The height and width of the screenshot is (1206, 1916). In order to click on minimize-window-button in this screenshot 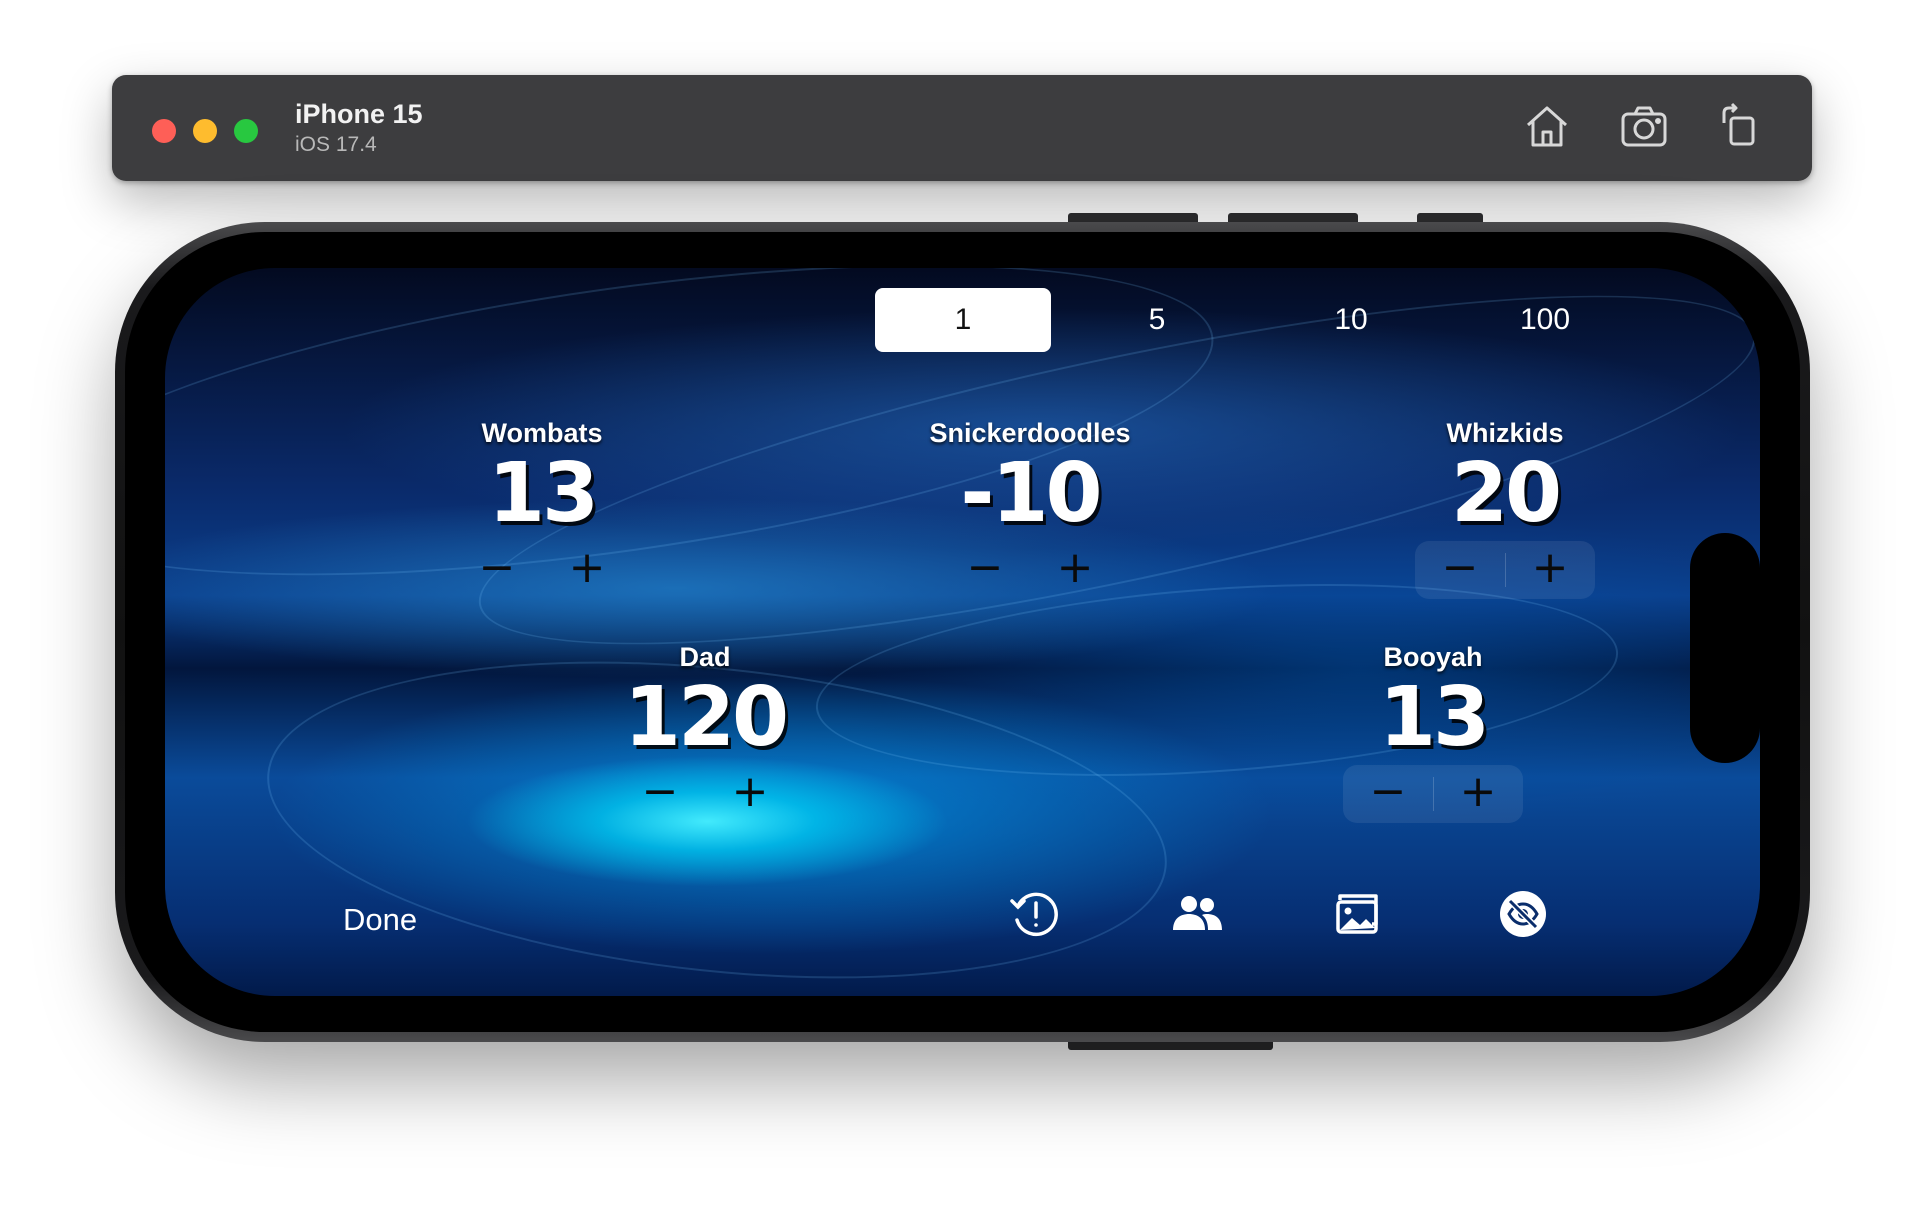, I will do `click(205, 131)`.